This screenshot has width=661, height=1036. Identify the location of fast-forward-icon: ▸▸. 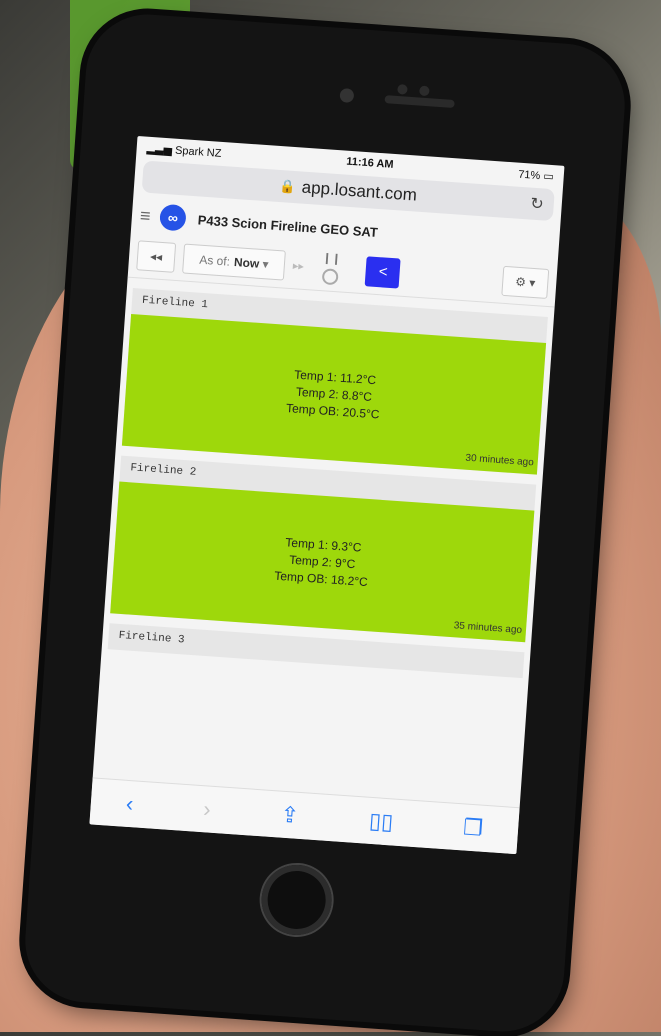
(298, 266).